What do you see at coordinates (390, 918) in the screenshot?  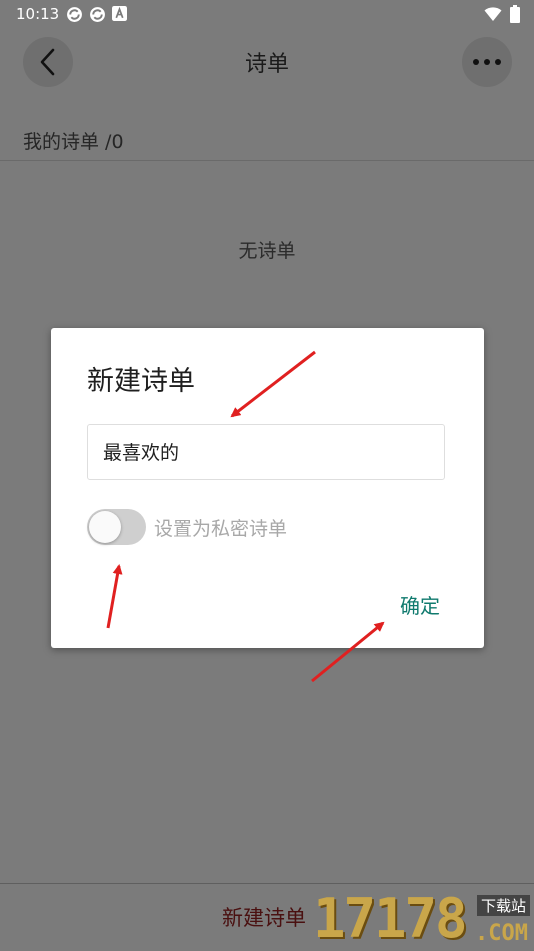 I see `watermark-digits: 17178` at bounding box center [390, 918].